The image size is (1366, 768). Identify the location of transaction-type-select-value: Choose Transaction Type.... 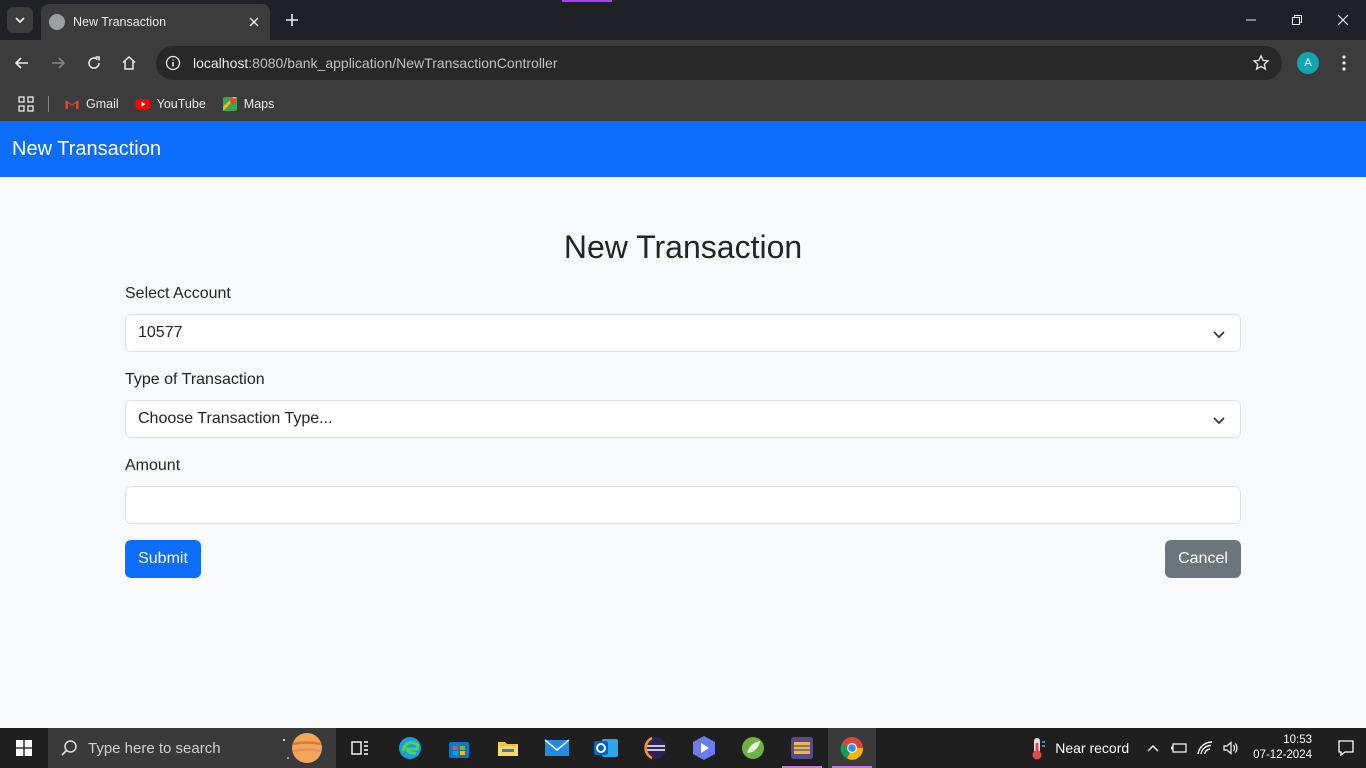
(235, 418).